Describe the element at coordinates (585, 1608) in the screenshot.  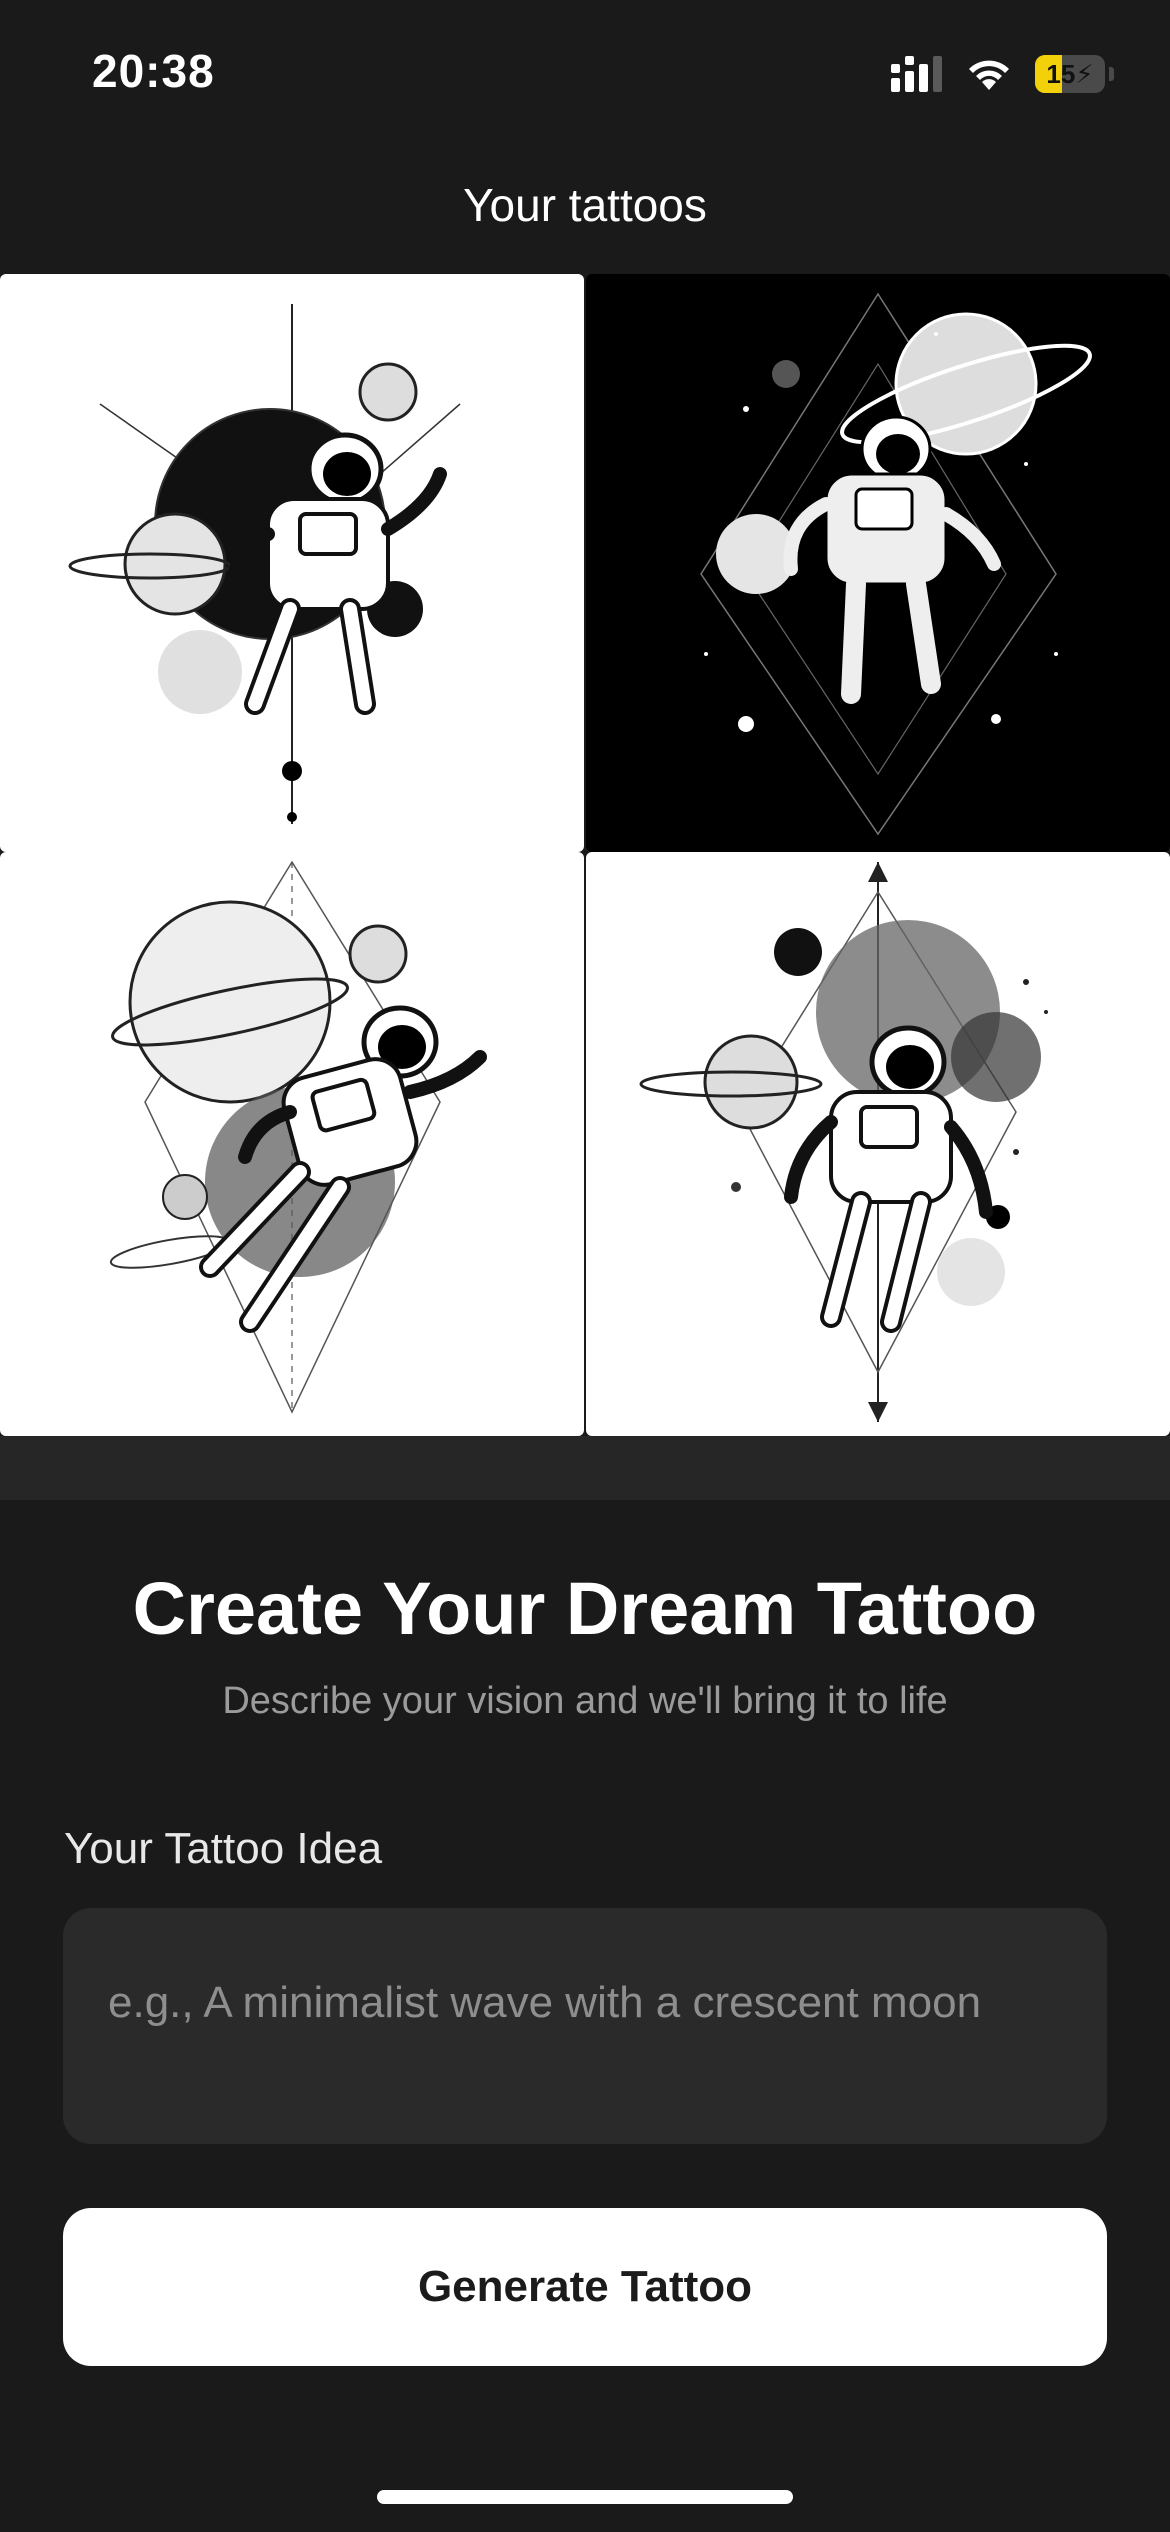
I see `form-title: Create Your Dream Tattoo` at that location.